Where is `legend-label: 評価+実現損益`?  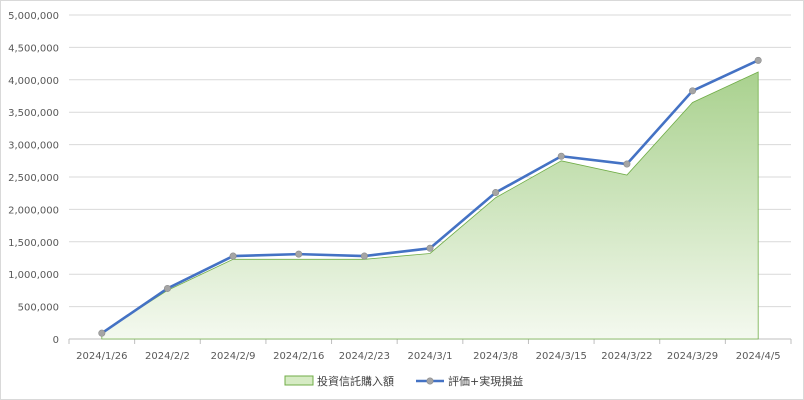
legend-label: 評価+実現損益 is located at coordinates (485, 381).